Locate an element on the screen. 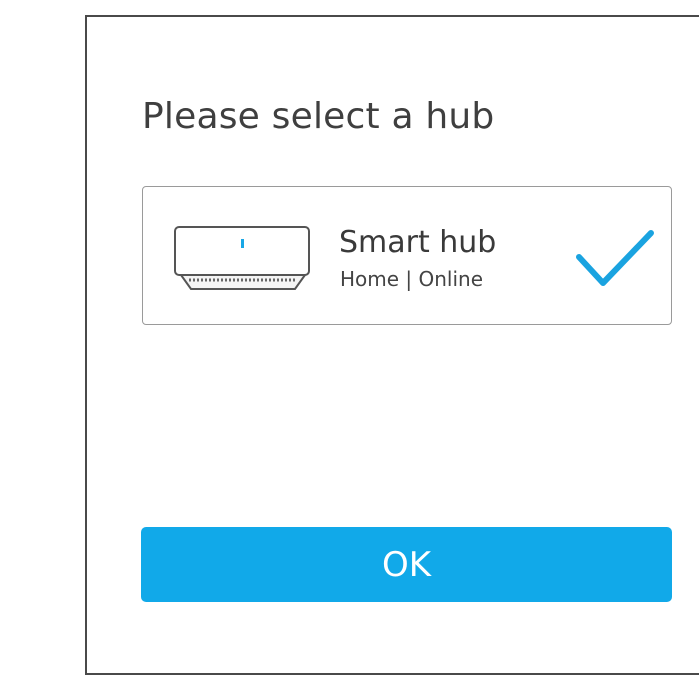  dialog-title: Please select a hub is located at coordinates (318, 116).